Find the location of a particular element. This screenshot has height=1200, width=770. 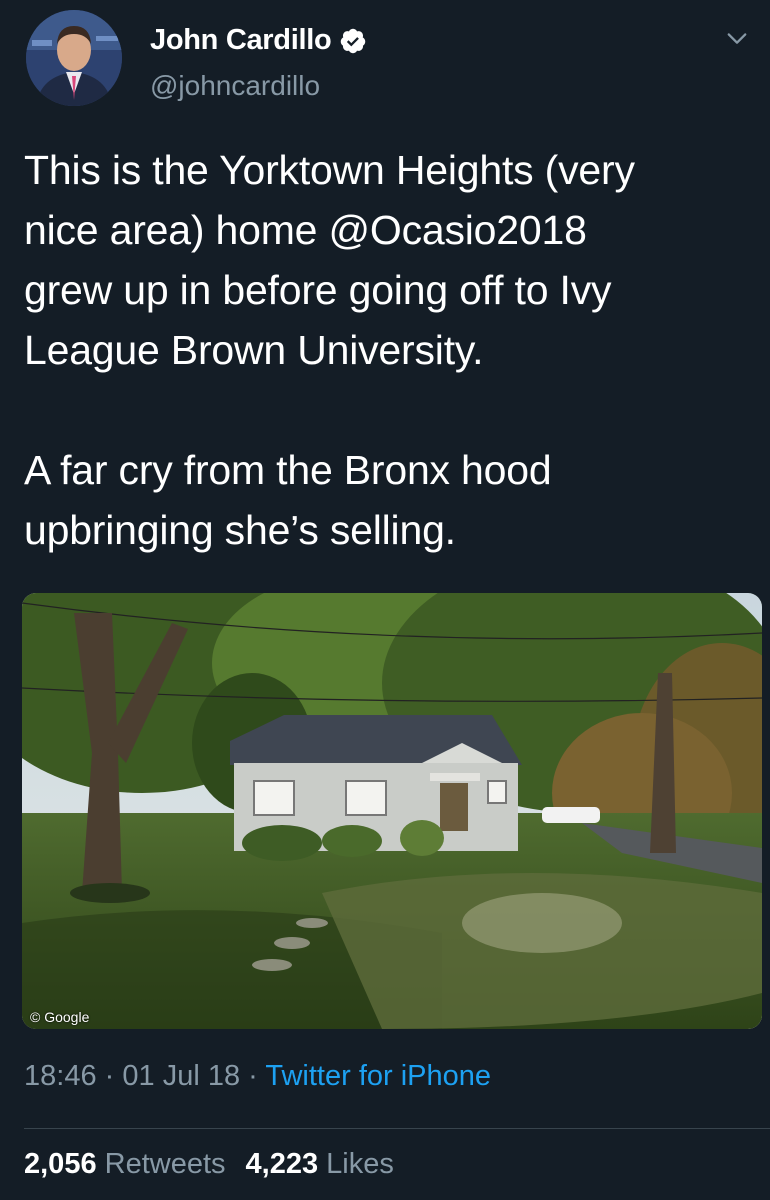

likes-stat: 4,223 Likes is located at coordinates (320, 1164).